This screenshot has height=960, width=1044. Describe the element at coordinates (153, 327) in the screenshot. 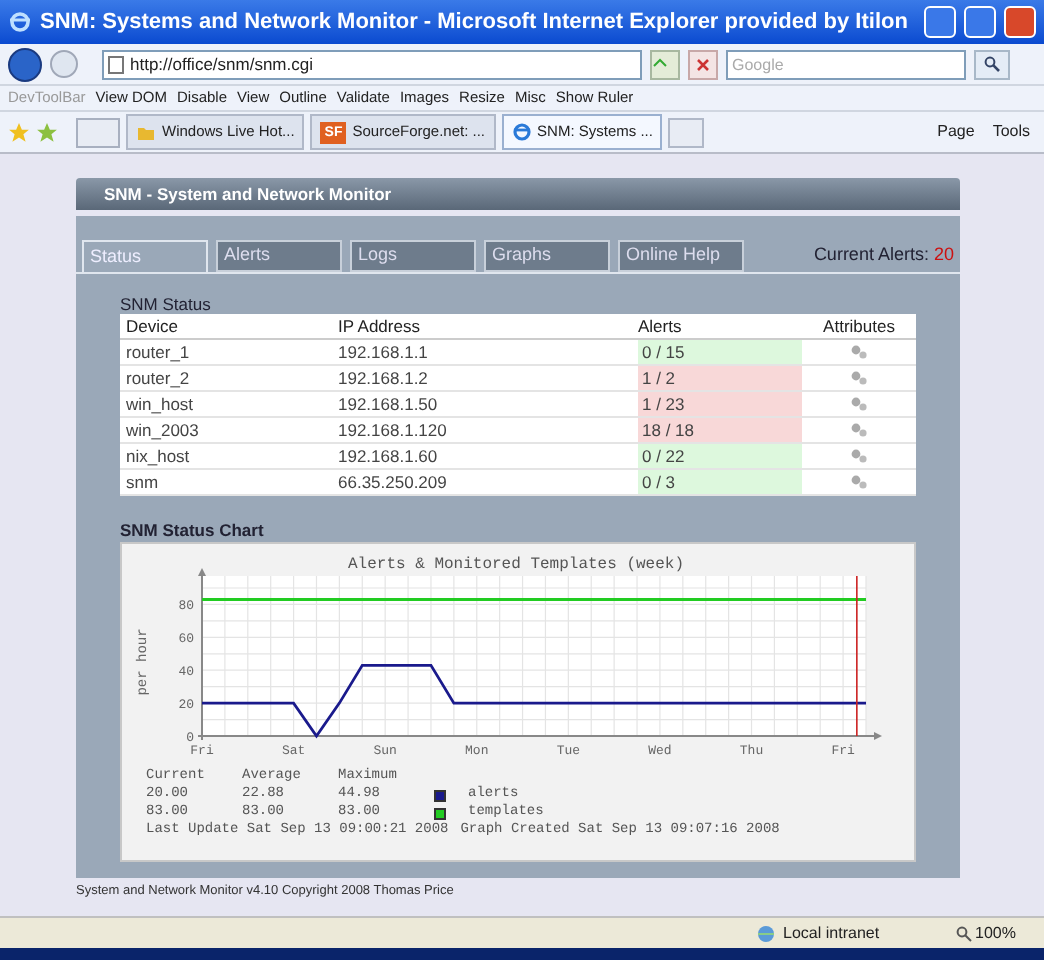

I see `column-header: Device` at that location.